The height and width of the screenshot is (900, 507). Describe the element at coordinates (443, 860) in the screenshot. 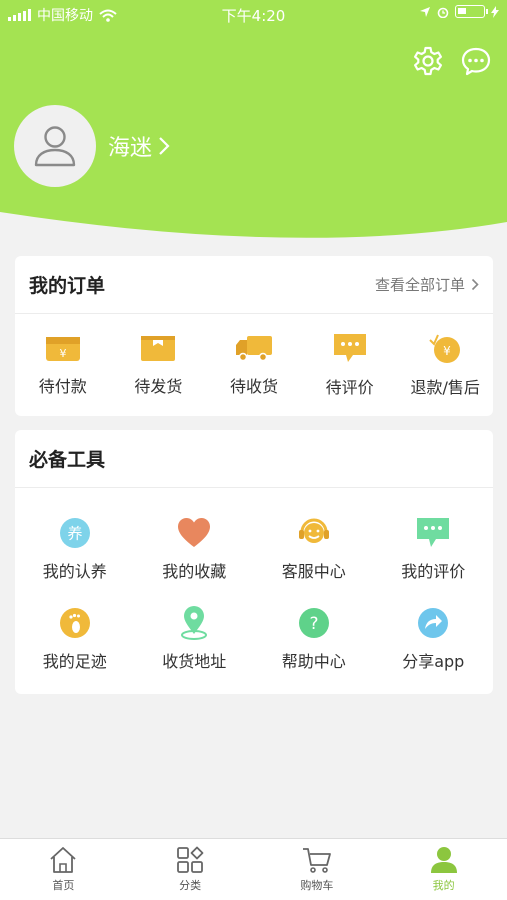

I see `user-icon` at that location.